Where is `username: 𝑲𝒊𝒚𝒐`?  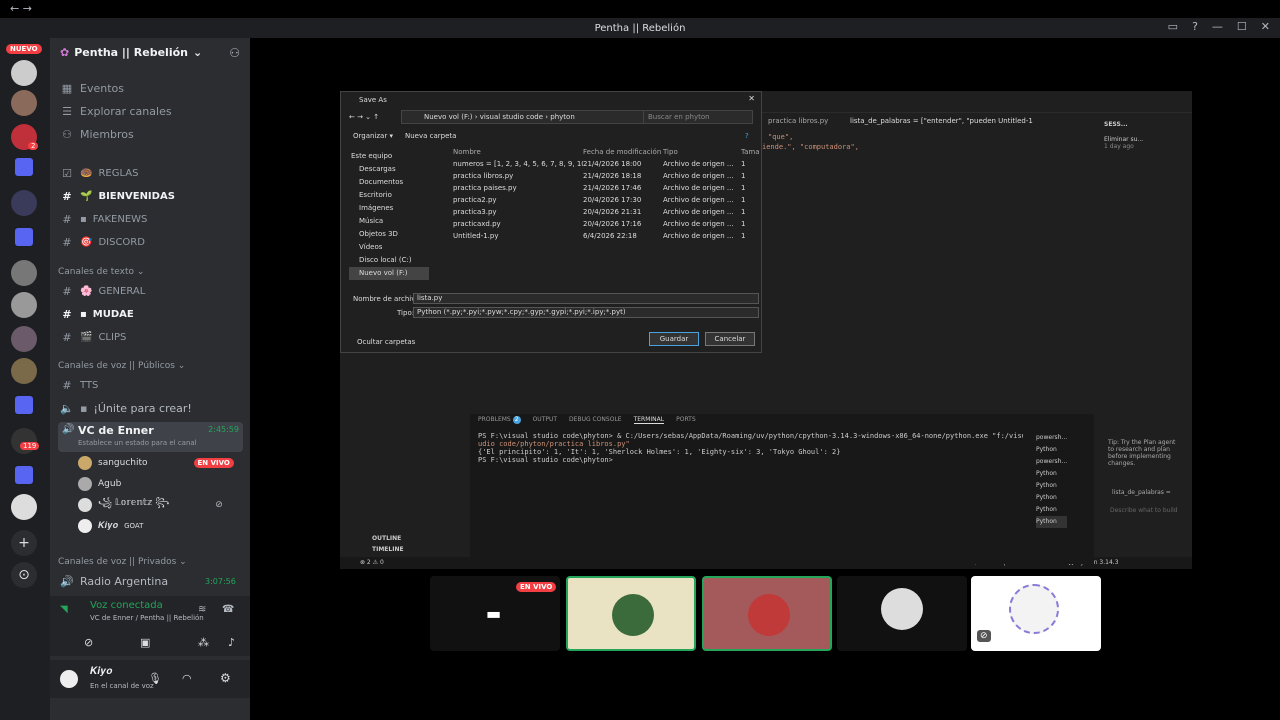 username: 𝑲𝒊𝒚𝒐 is located at coordinates (101, 671).